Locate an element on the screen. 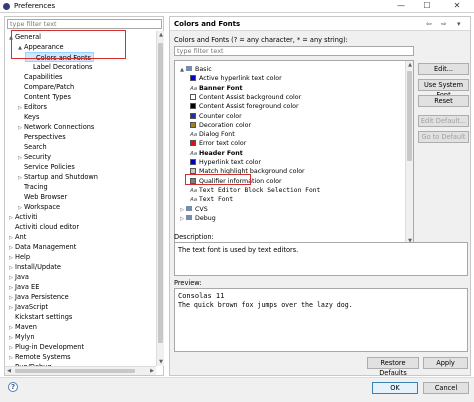  tree-item-label: Perspectives is located at coordinates (45, 137).